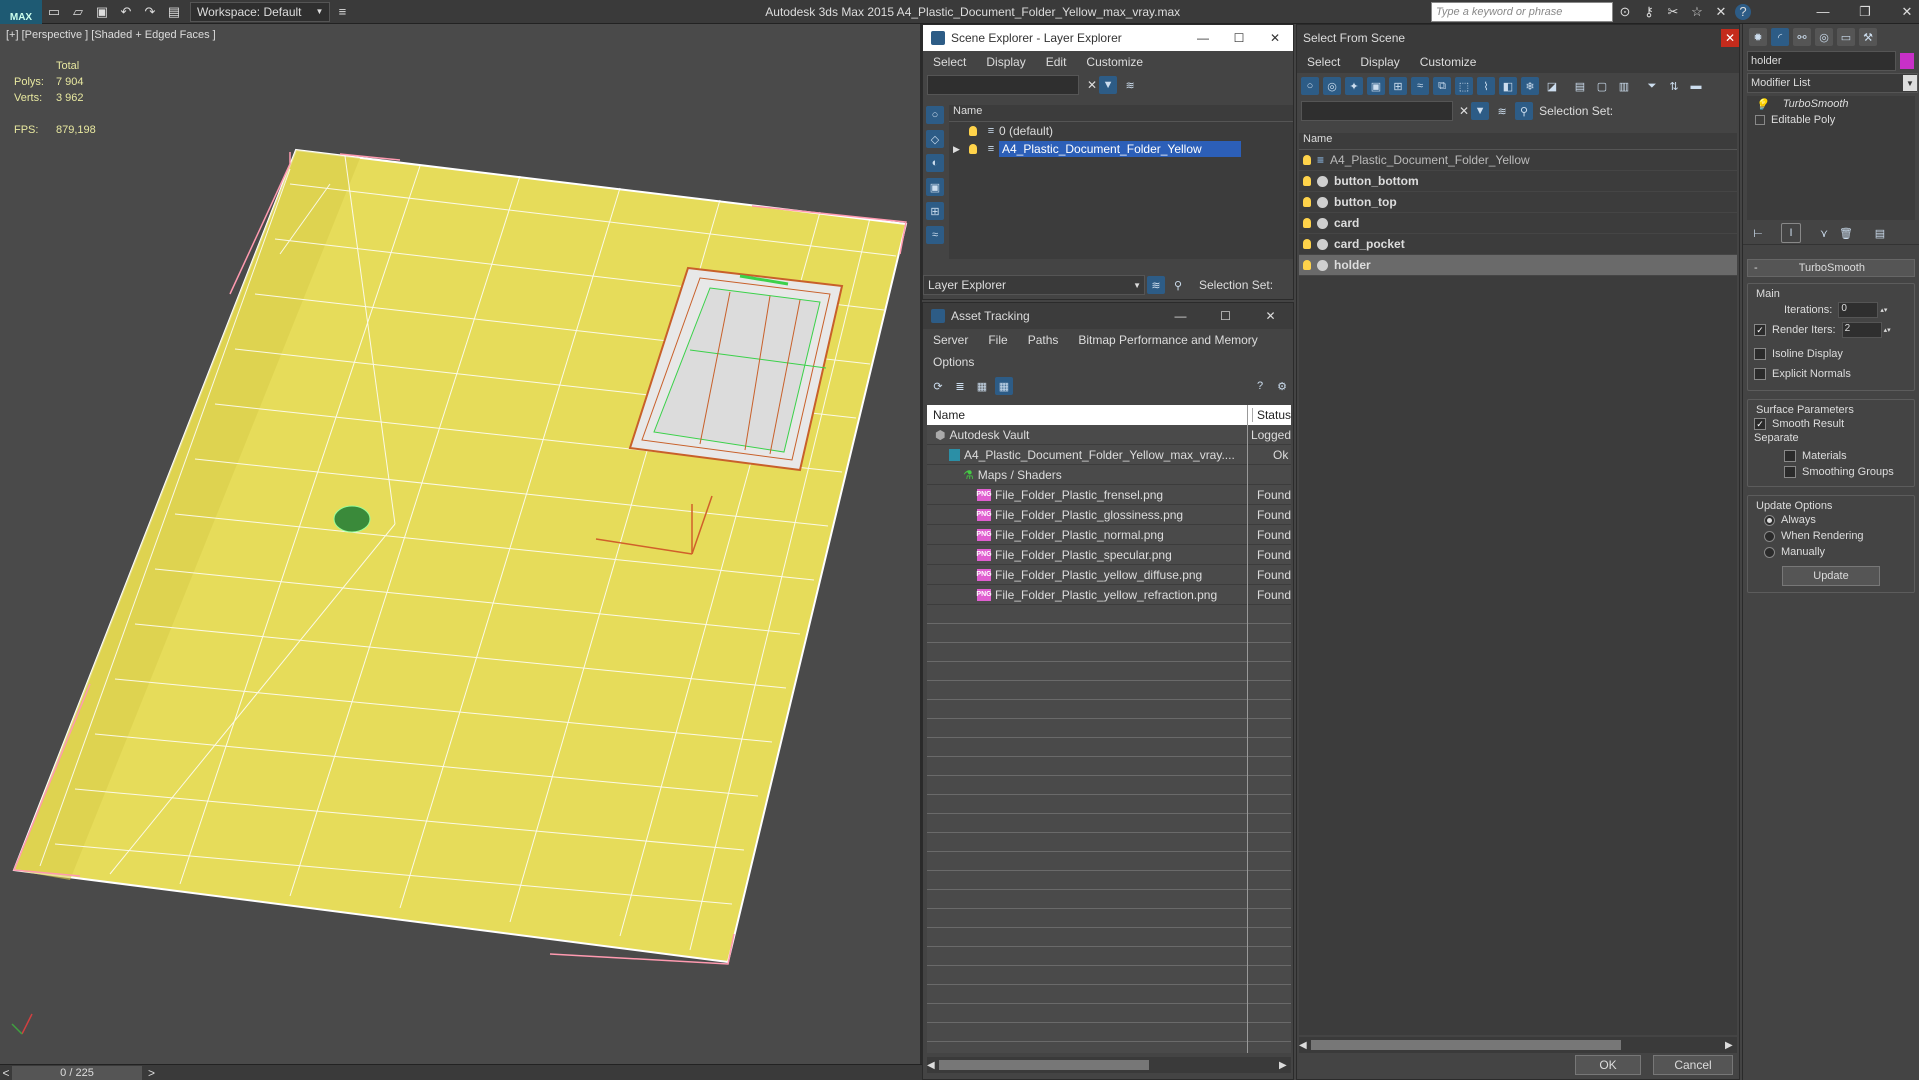 The image size is (1919, 1080). Describe the element at coordinates (6, 1073) in the screenshot. I see `prev-frame-icon: <` at that location.